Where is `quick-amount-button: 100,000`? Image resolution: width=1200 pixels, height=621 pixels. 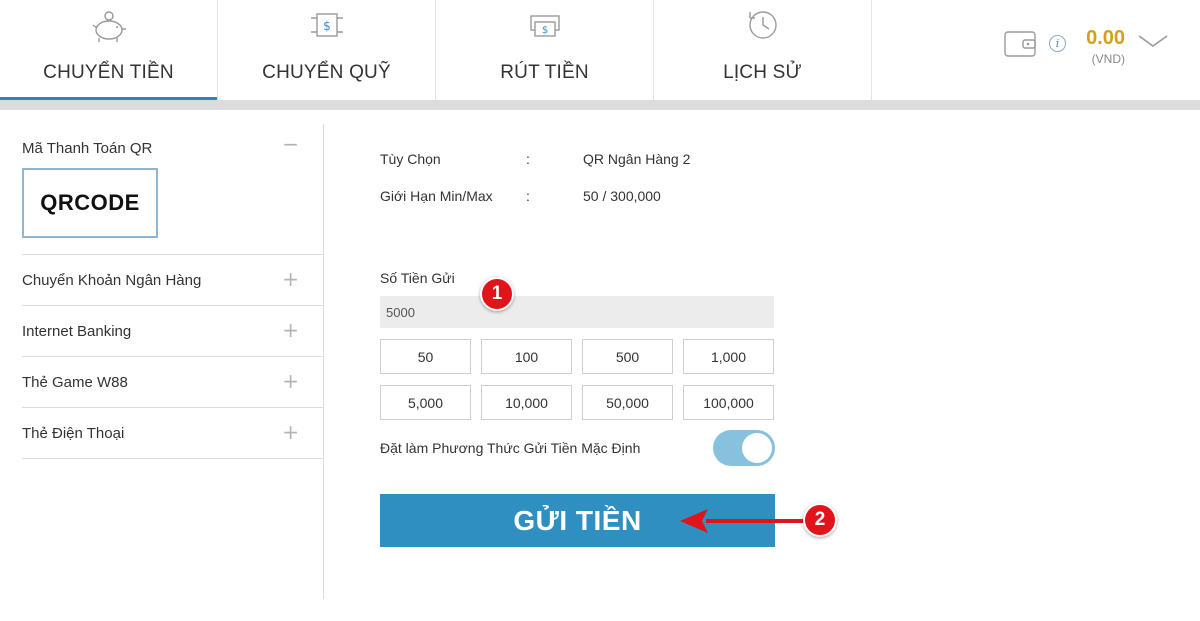 quick-amount-button: 100,000 is located at coordinates (728, 402).